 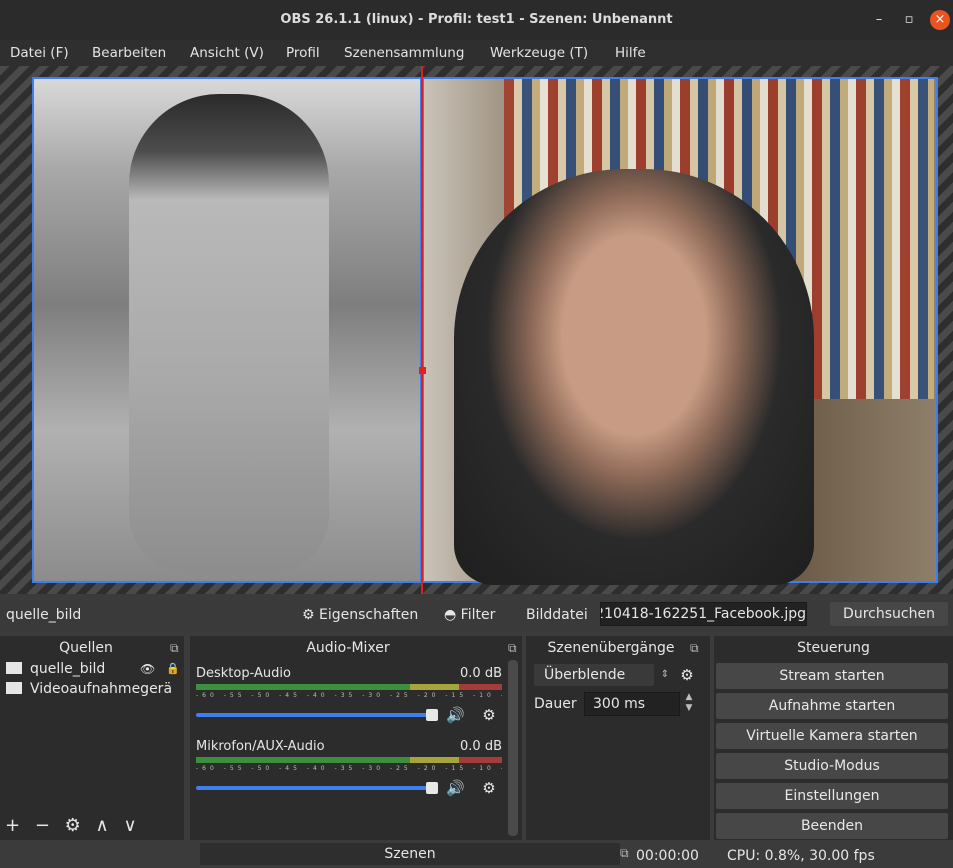 I want to click on menu-hilfe: Hilfe, so click(x=630, y=53).